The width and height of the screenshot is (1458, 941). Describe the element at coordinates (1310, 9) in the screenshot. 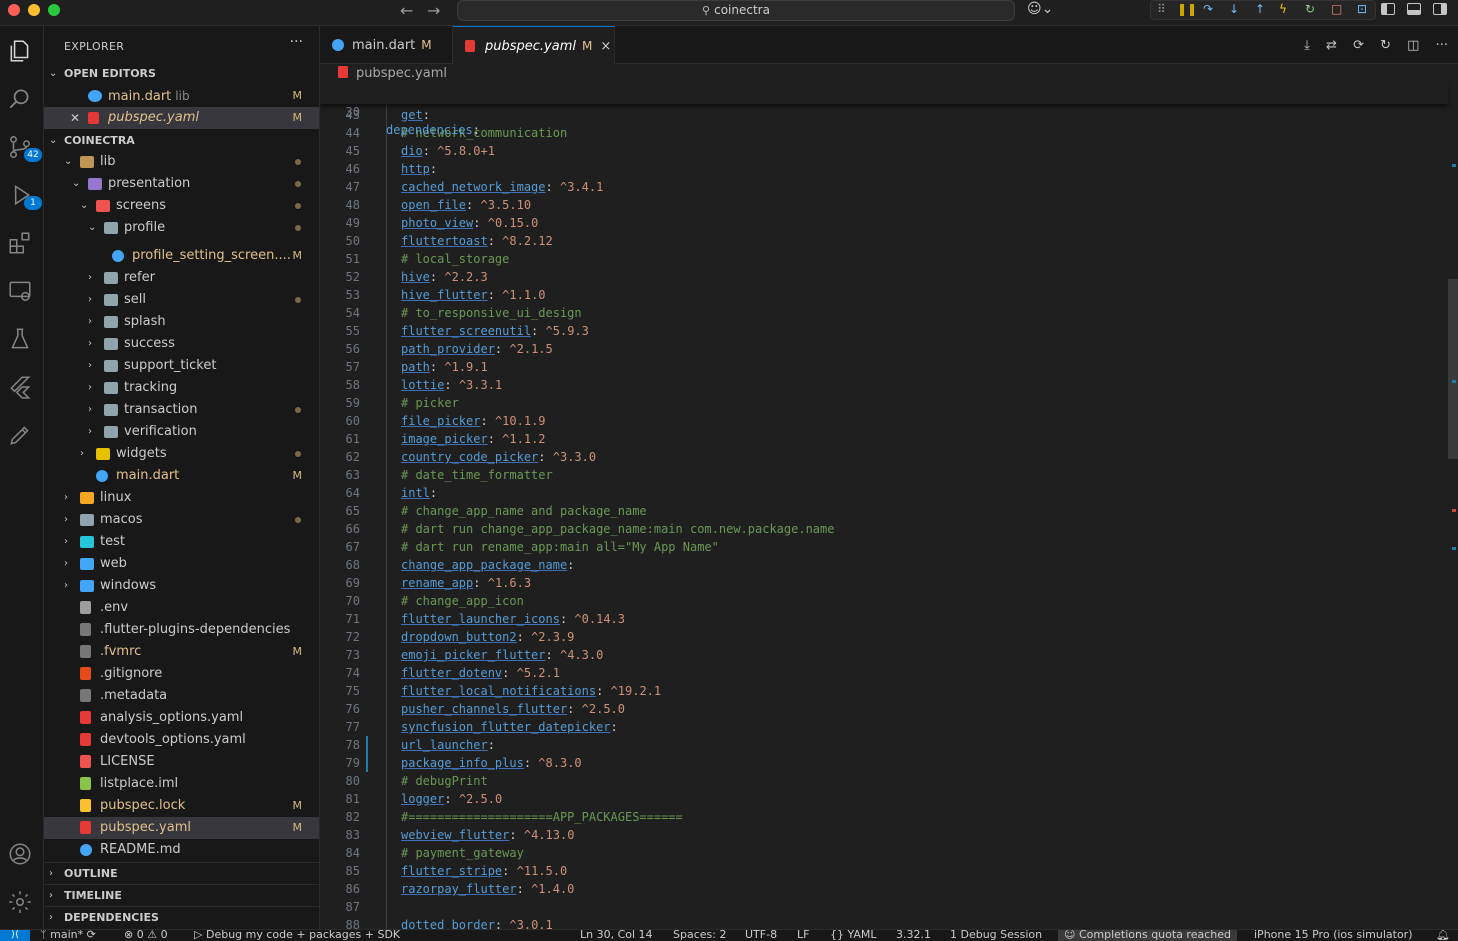

I see `restart-icon: ↻` at that location.